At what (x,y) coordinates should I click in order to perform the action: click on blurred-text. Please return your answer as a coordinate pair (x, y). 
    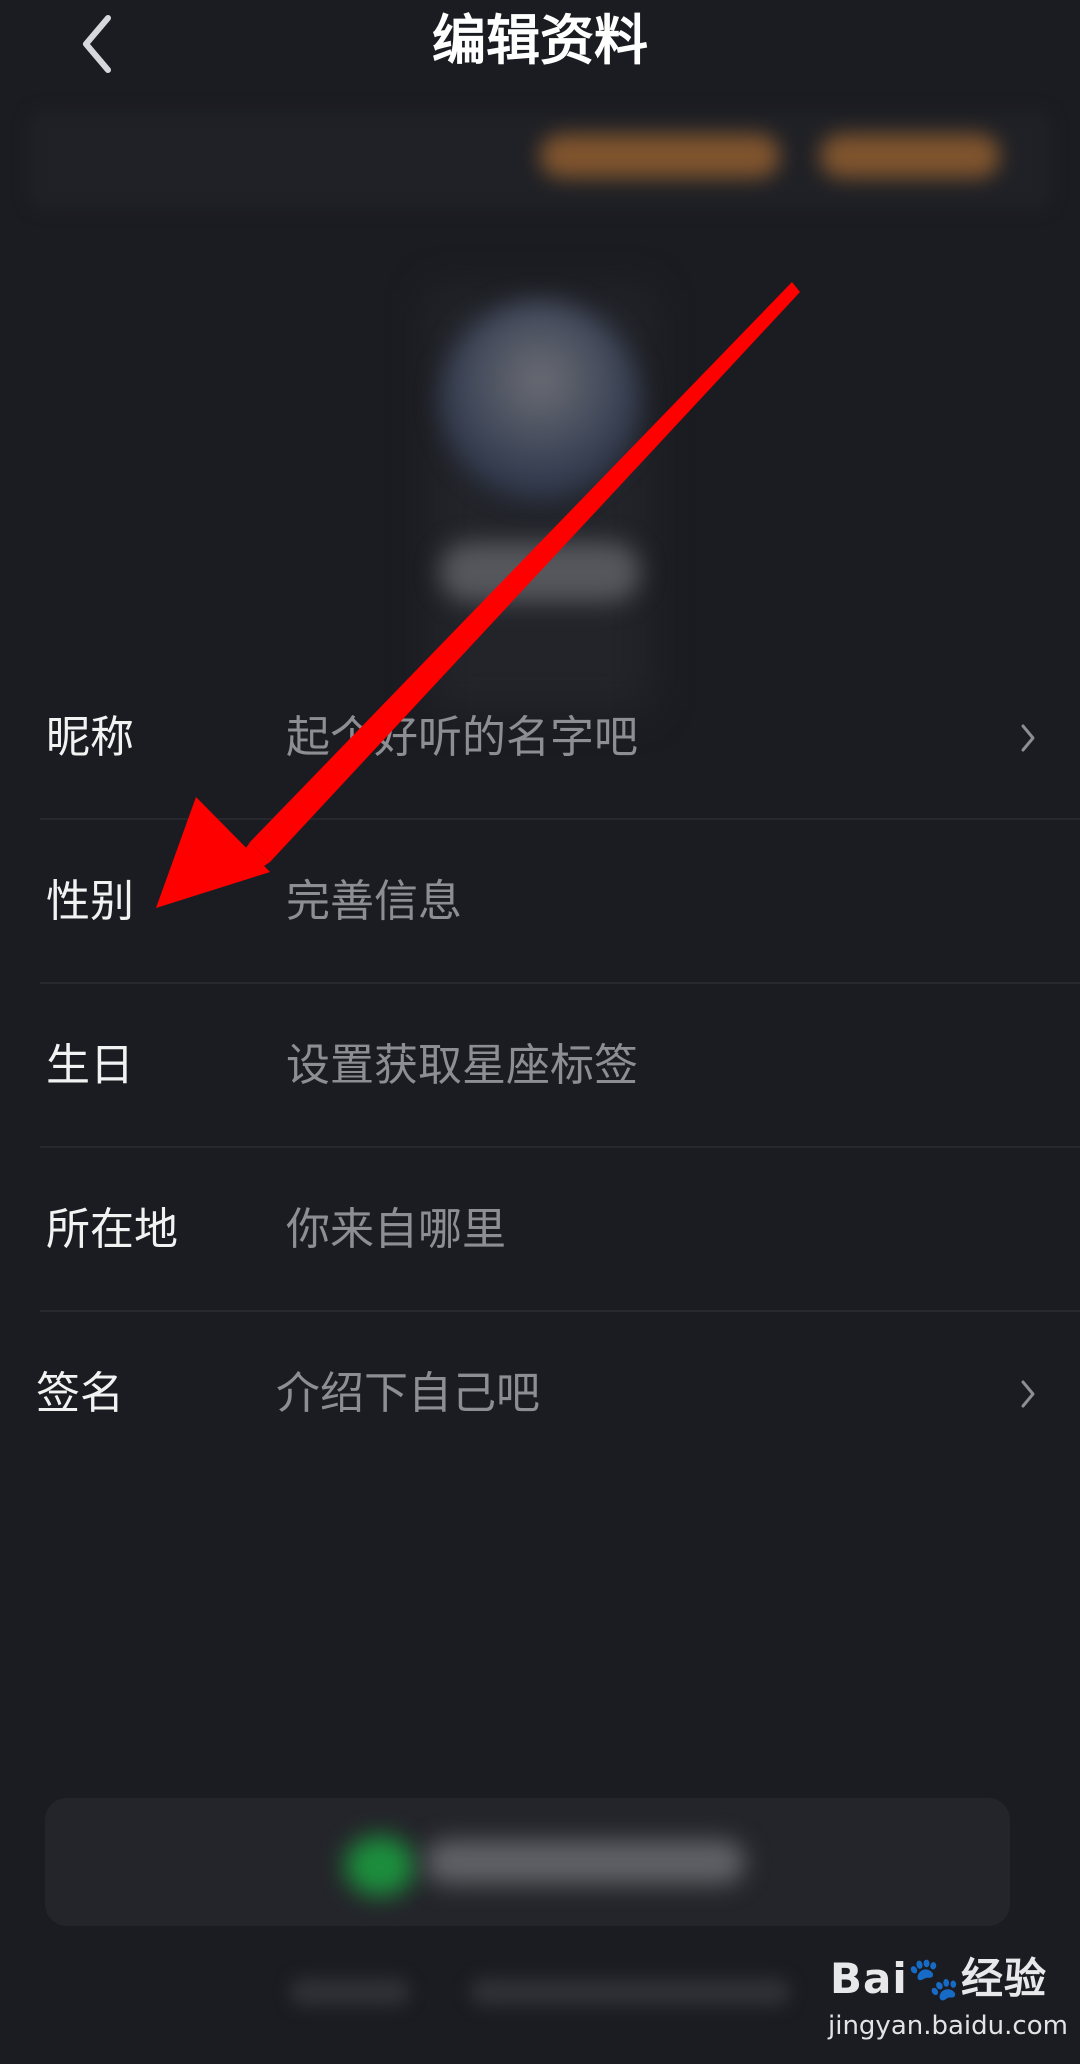
    Looking at the image, I should click on (585, 1862).